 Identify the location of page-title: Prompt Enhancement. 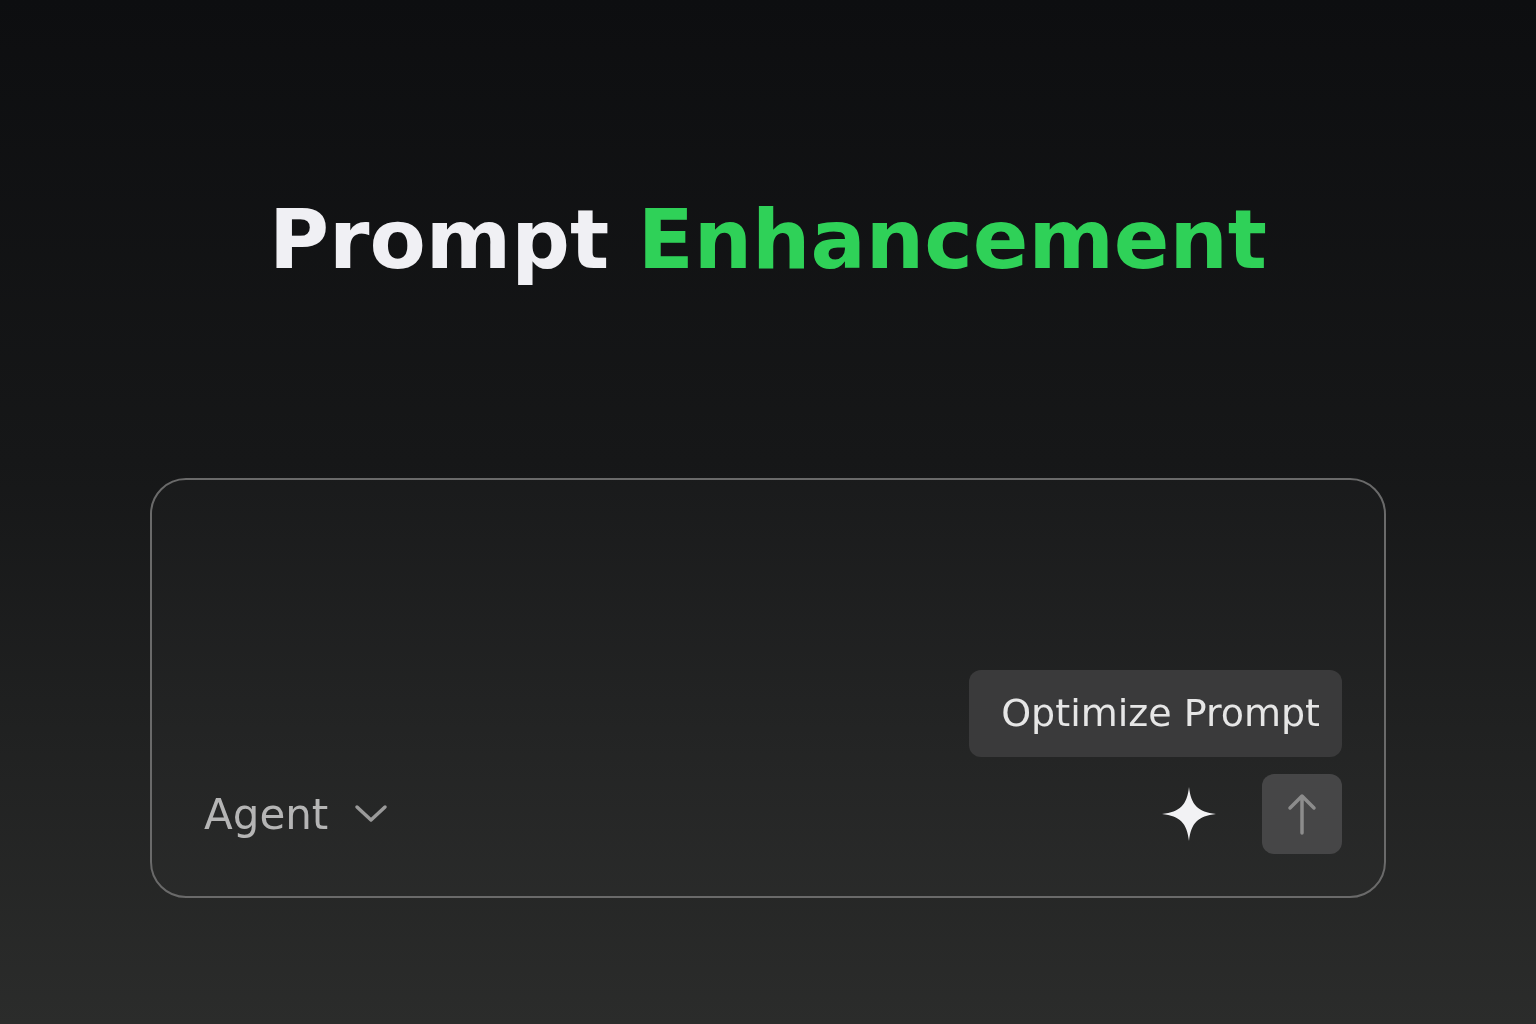
(768, 240).